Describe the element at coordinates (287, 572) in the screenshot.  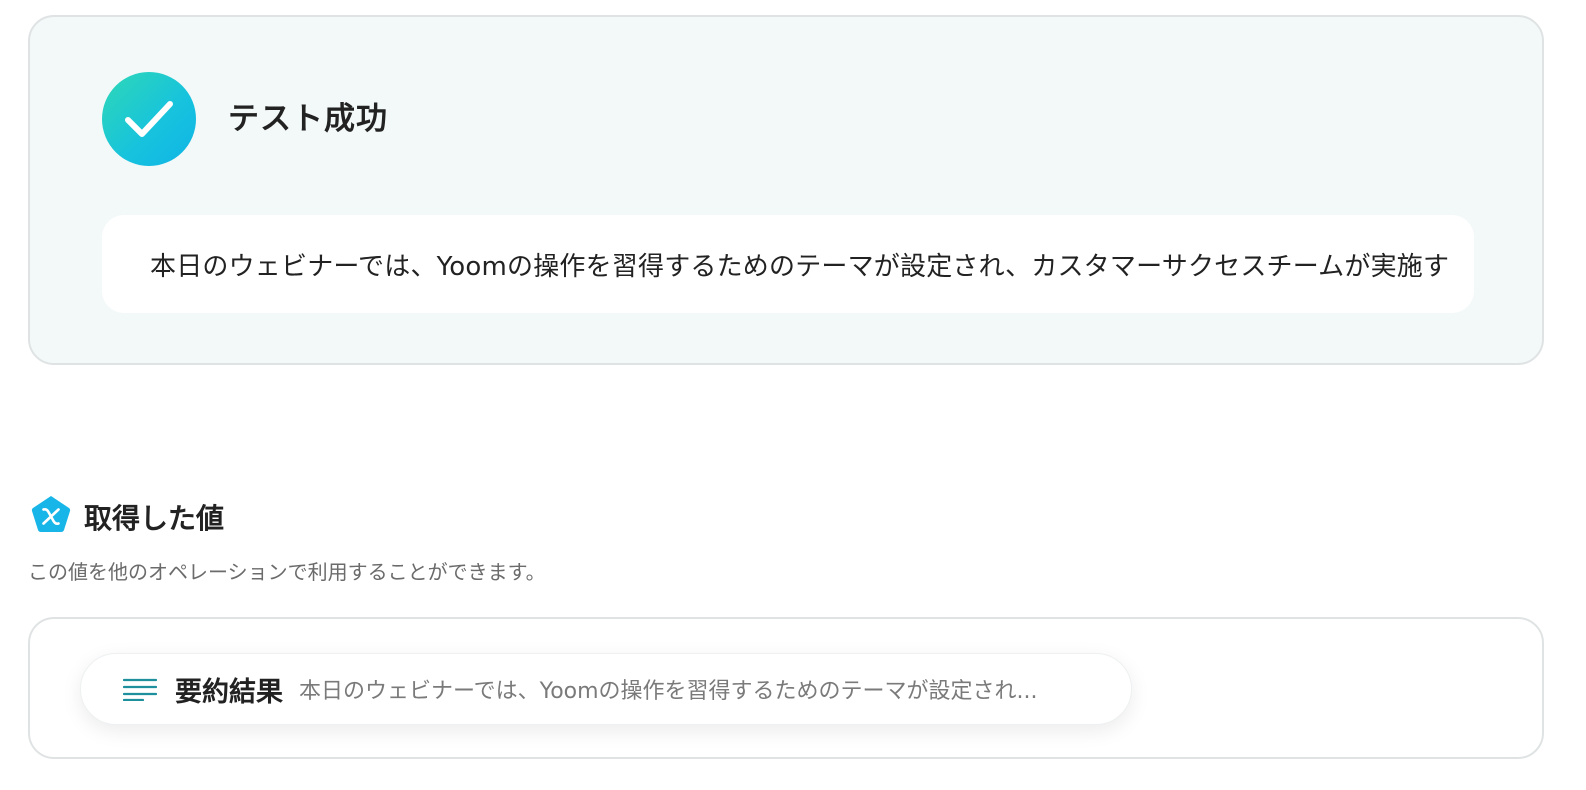
I see `acquired-values-description: この値を他のオペレーションで利用することができます。` at that location.